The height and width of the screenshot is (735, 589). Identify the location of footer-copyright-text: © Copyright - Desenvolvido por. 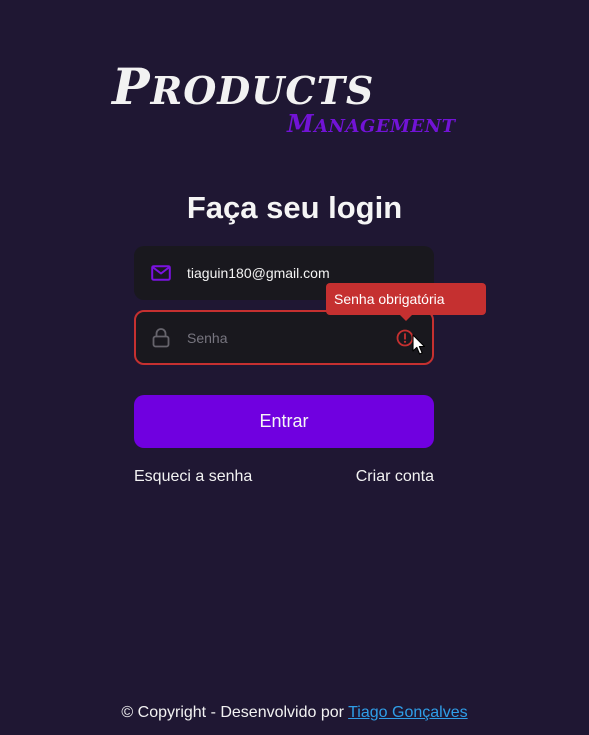
(235, 712).